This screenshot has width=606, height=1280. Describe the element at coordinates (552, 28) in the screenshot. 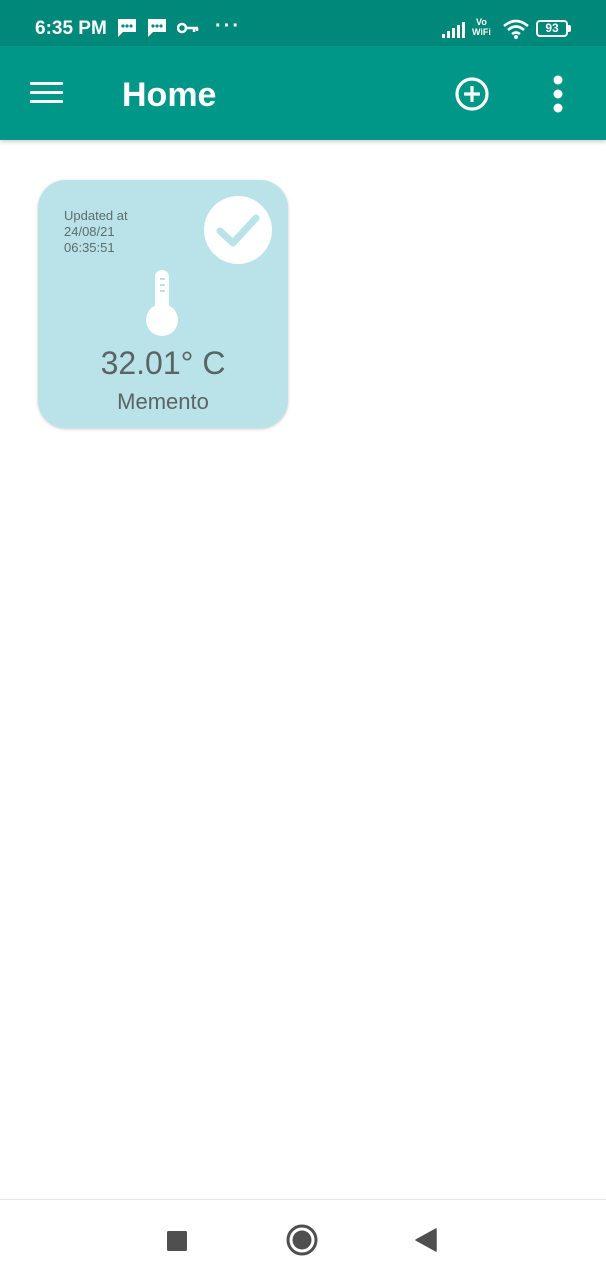

I see `battery-icon: 93` at that location.